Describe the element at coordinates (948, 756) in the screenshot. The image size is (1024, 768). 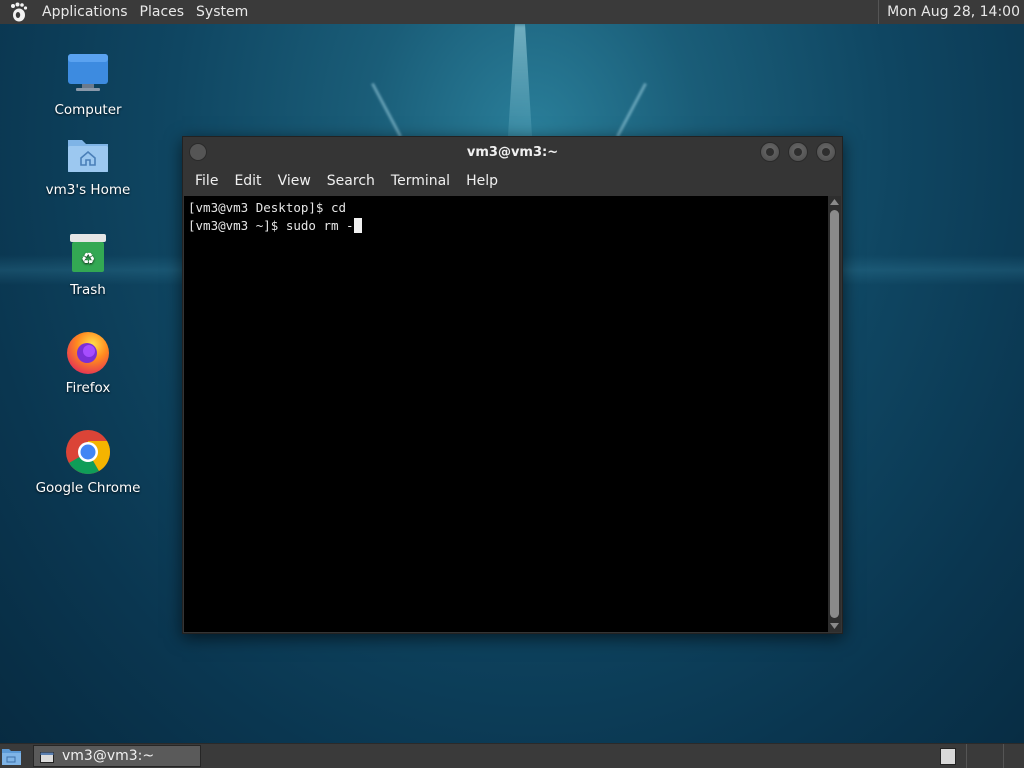
I see `workspace-switcher` at that location.